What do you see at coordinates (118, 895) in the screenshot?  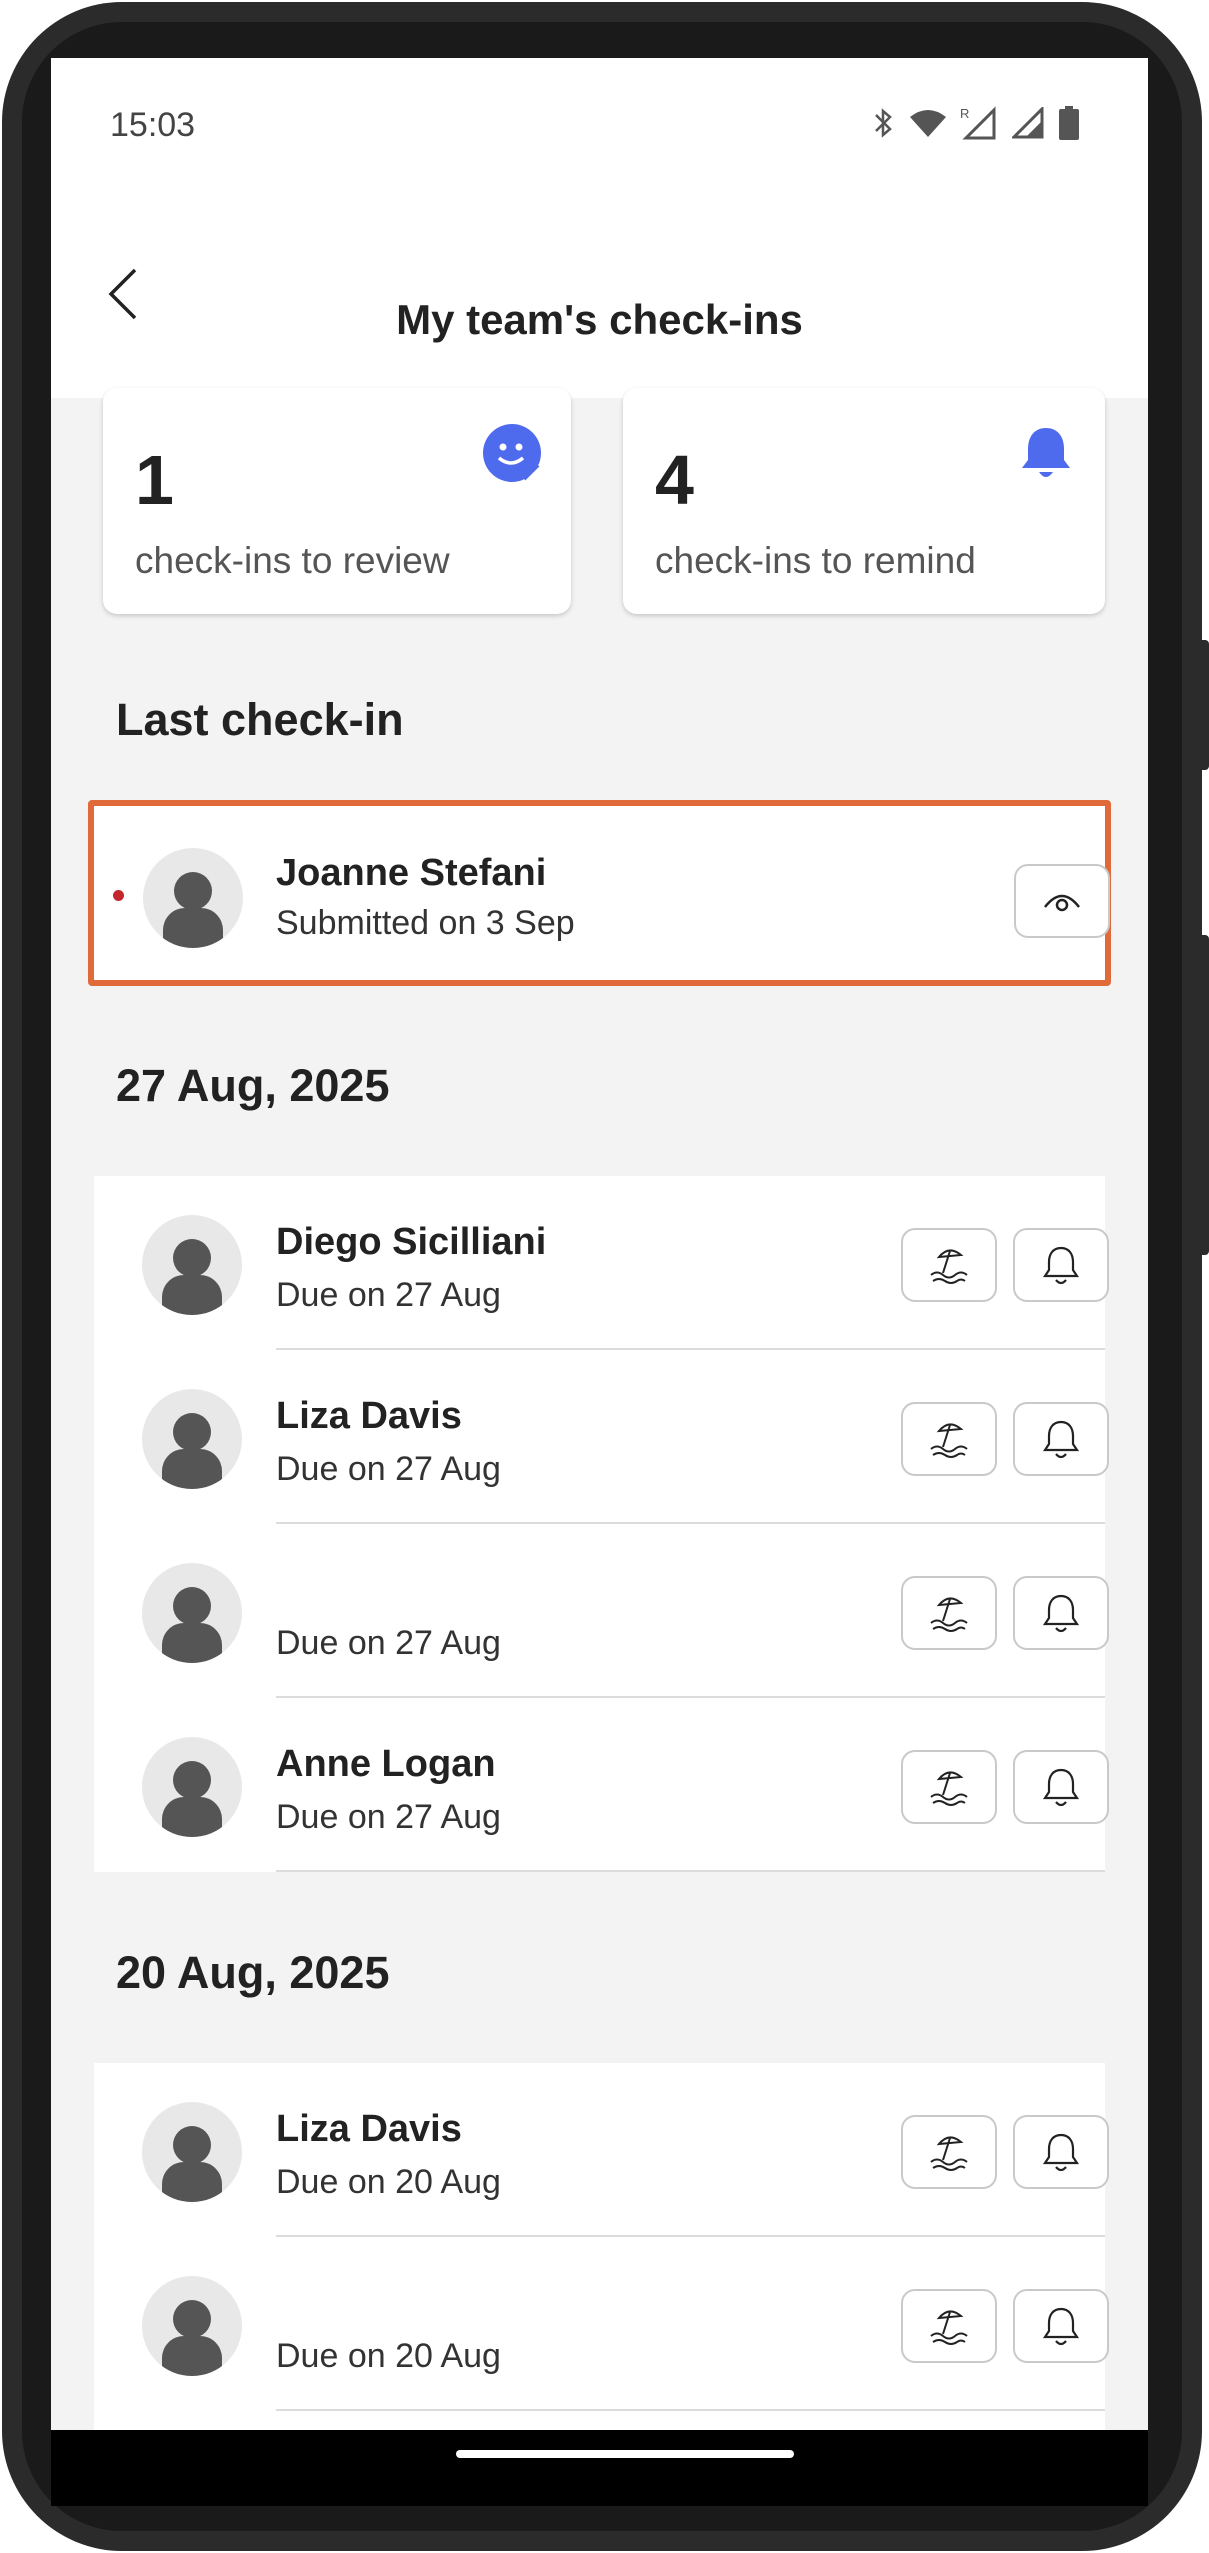 I see `unread-dot` at bounding box center [118, 895].